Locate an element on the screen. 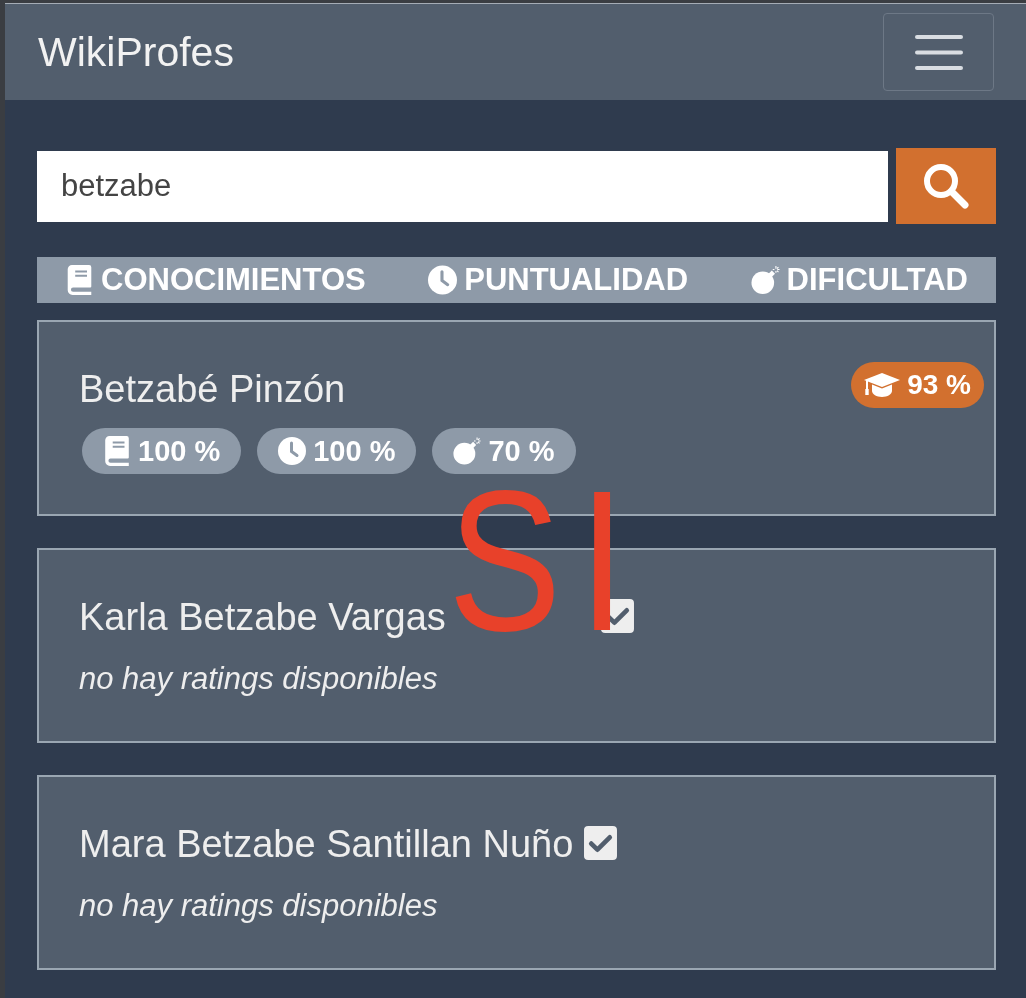 Image resolution: width=1026 pixels, height=998 pixels. sort-button: CONOCIMIENTOS is located at coordinates (215, 280).